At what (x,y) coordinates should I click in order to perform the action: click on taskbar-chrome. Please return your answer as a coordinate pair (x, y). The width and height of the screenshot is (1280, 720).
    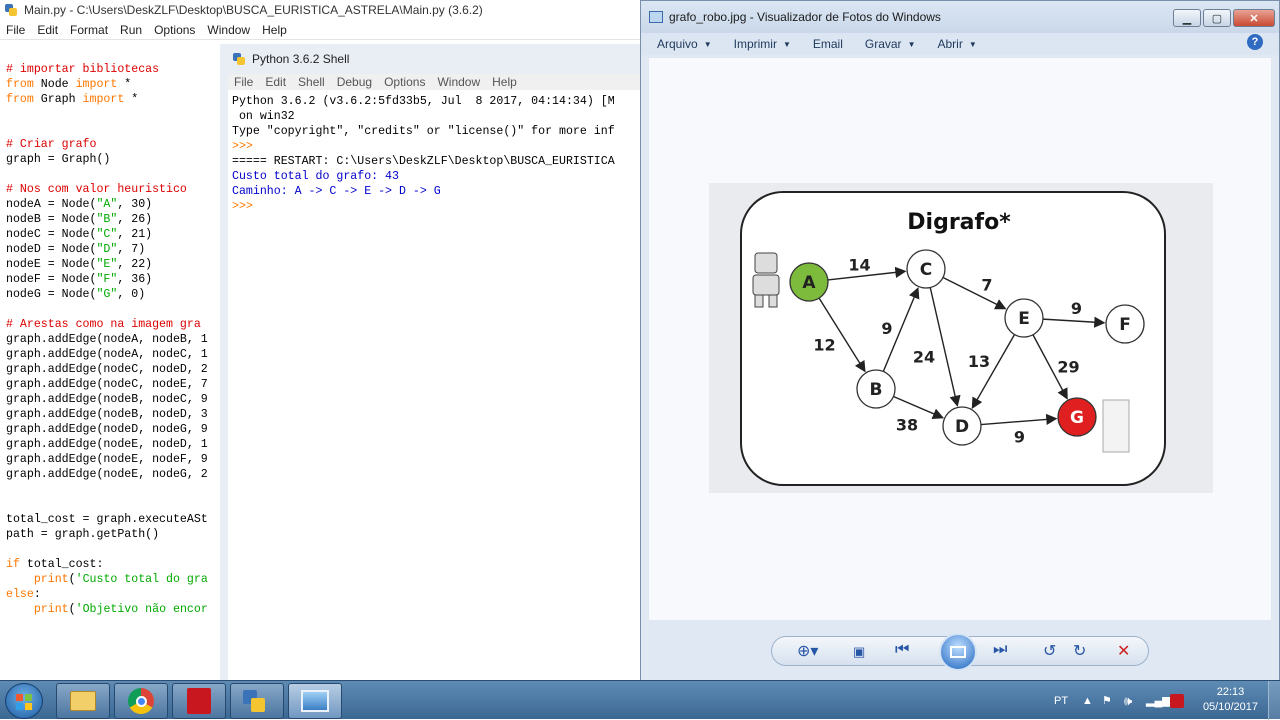
    Looking at the image, I should click on (141, 701).